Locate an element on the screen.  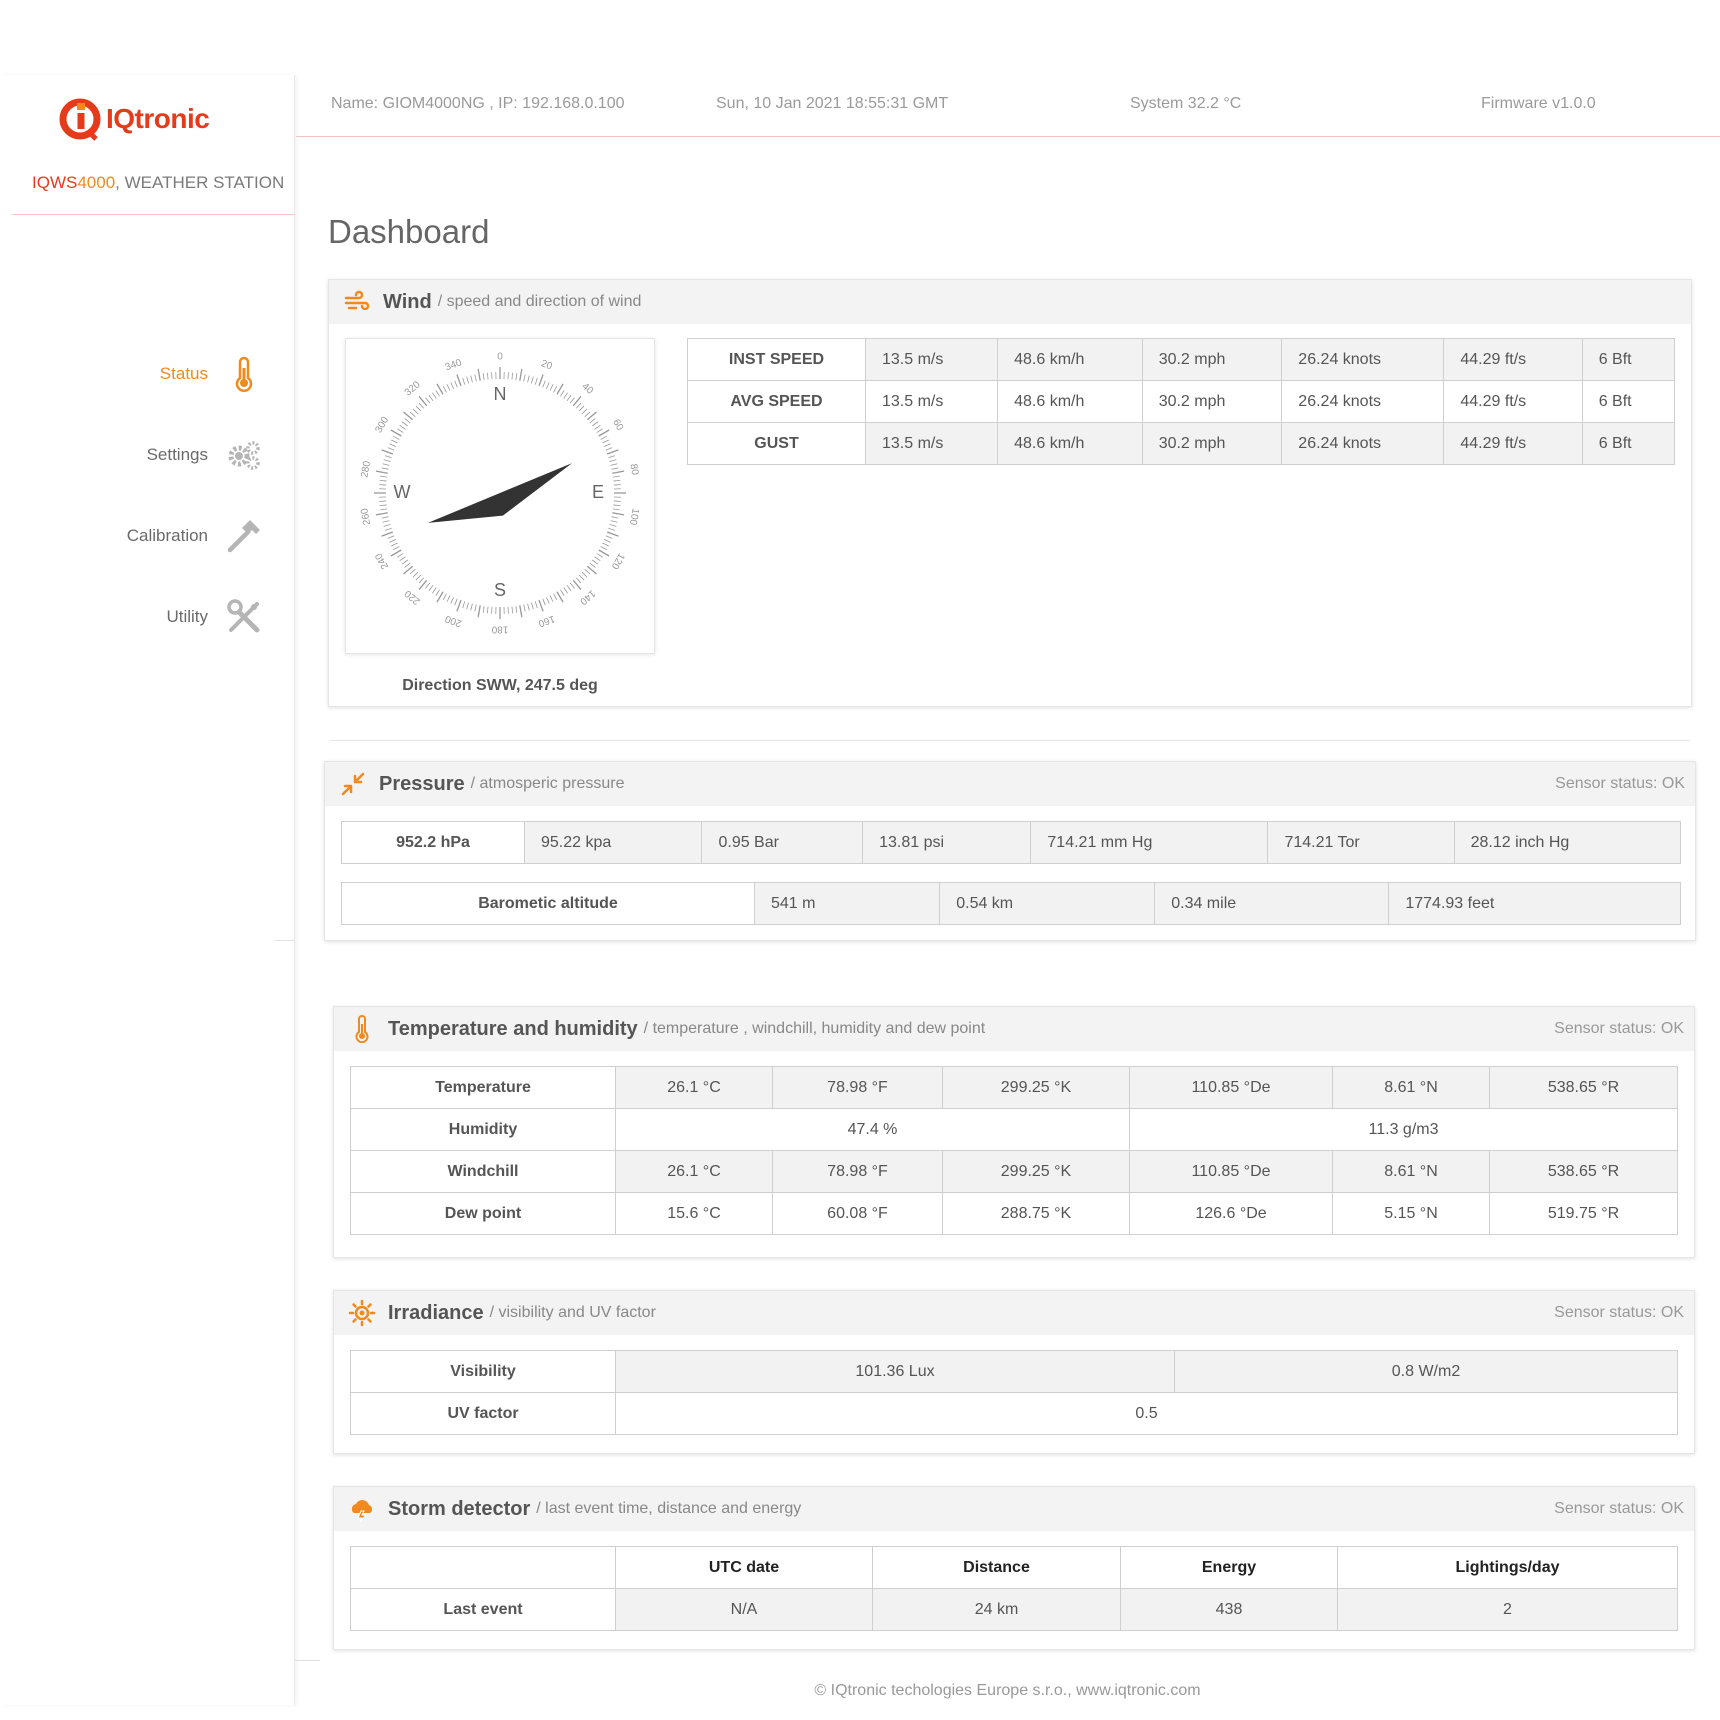
storm-sensor-status: Sensor status: OK is located at coordinates (1619, 1508).